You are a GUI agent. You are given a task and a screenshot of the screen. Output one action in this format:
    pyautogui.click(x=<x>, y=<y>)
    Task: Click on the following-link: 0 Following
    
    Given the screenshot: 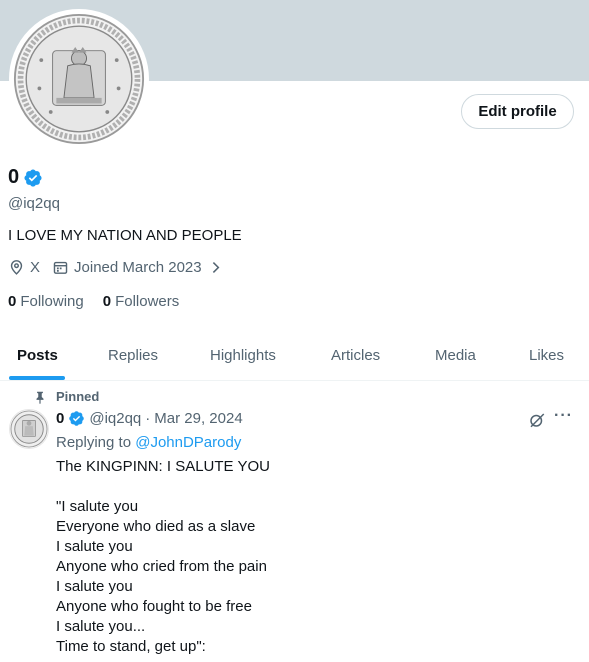 What is the action you would take?
    pyautogui.click(x=46, y=301)
    